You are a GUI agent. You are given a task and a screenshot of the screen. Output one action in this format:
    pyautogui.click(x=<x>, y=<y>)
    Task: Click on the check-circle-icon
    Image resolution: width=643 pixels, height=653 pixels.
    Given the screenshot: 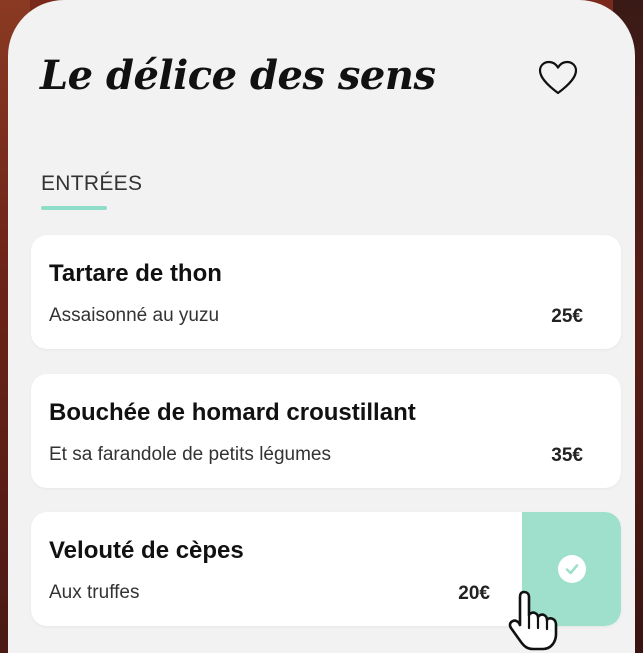 What is the action you would take?
    pyautogui.click(x=571, y=569)
    